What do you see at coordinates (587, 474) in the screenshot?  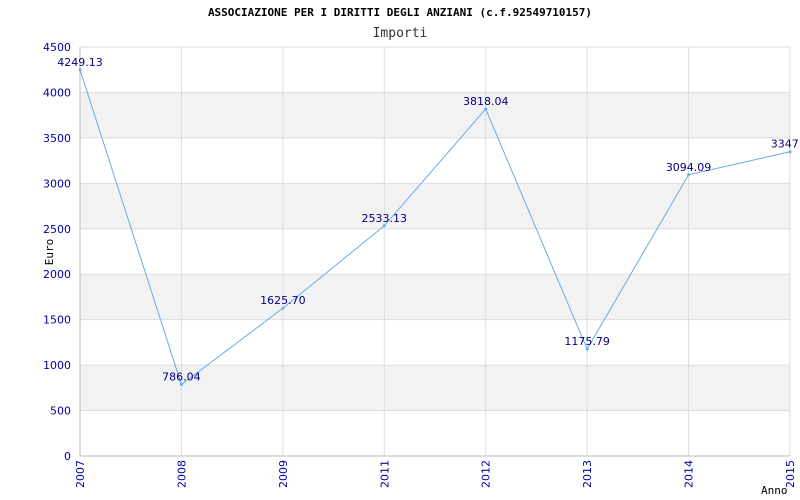 I see `x-tick-label: 2013` at bounding box center [587, 474].